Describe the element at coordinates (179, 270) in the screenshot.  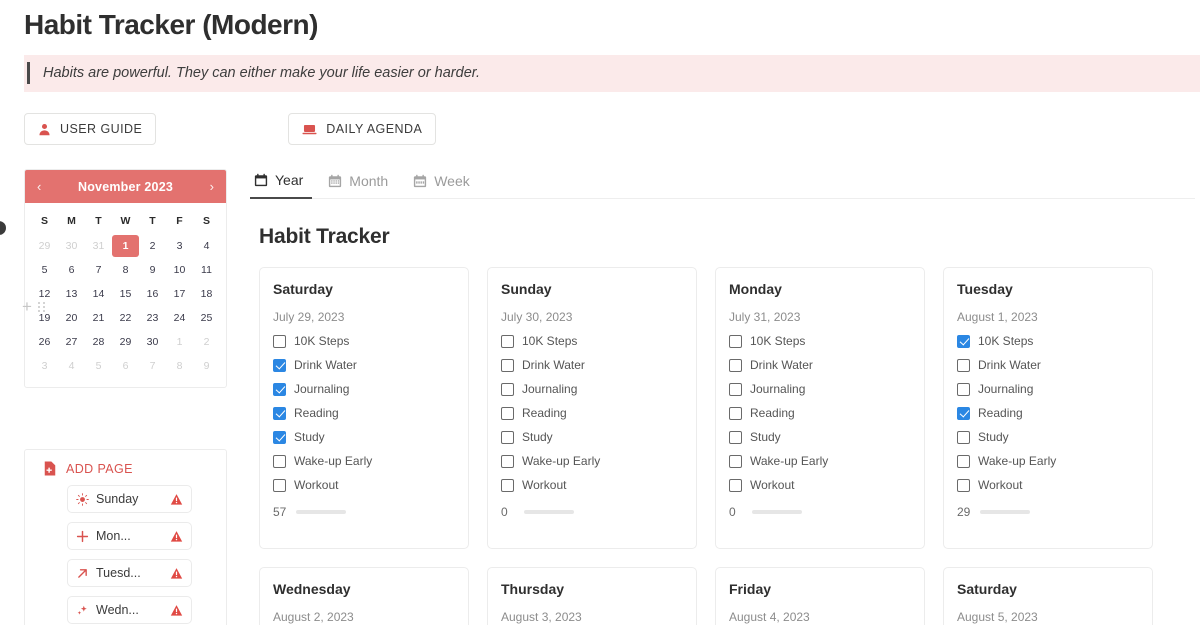
I see `calendar-day: 10` at that location.